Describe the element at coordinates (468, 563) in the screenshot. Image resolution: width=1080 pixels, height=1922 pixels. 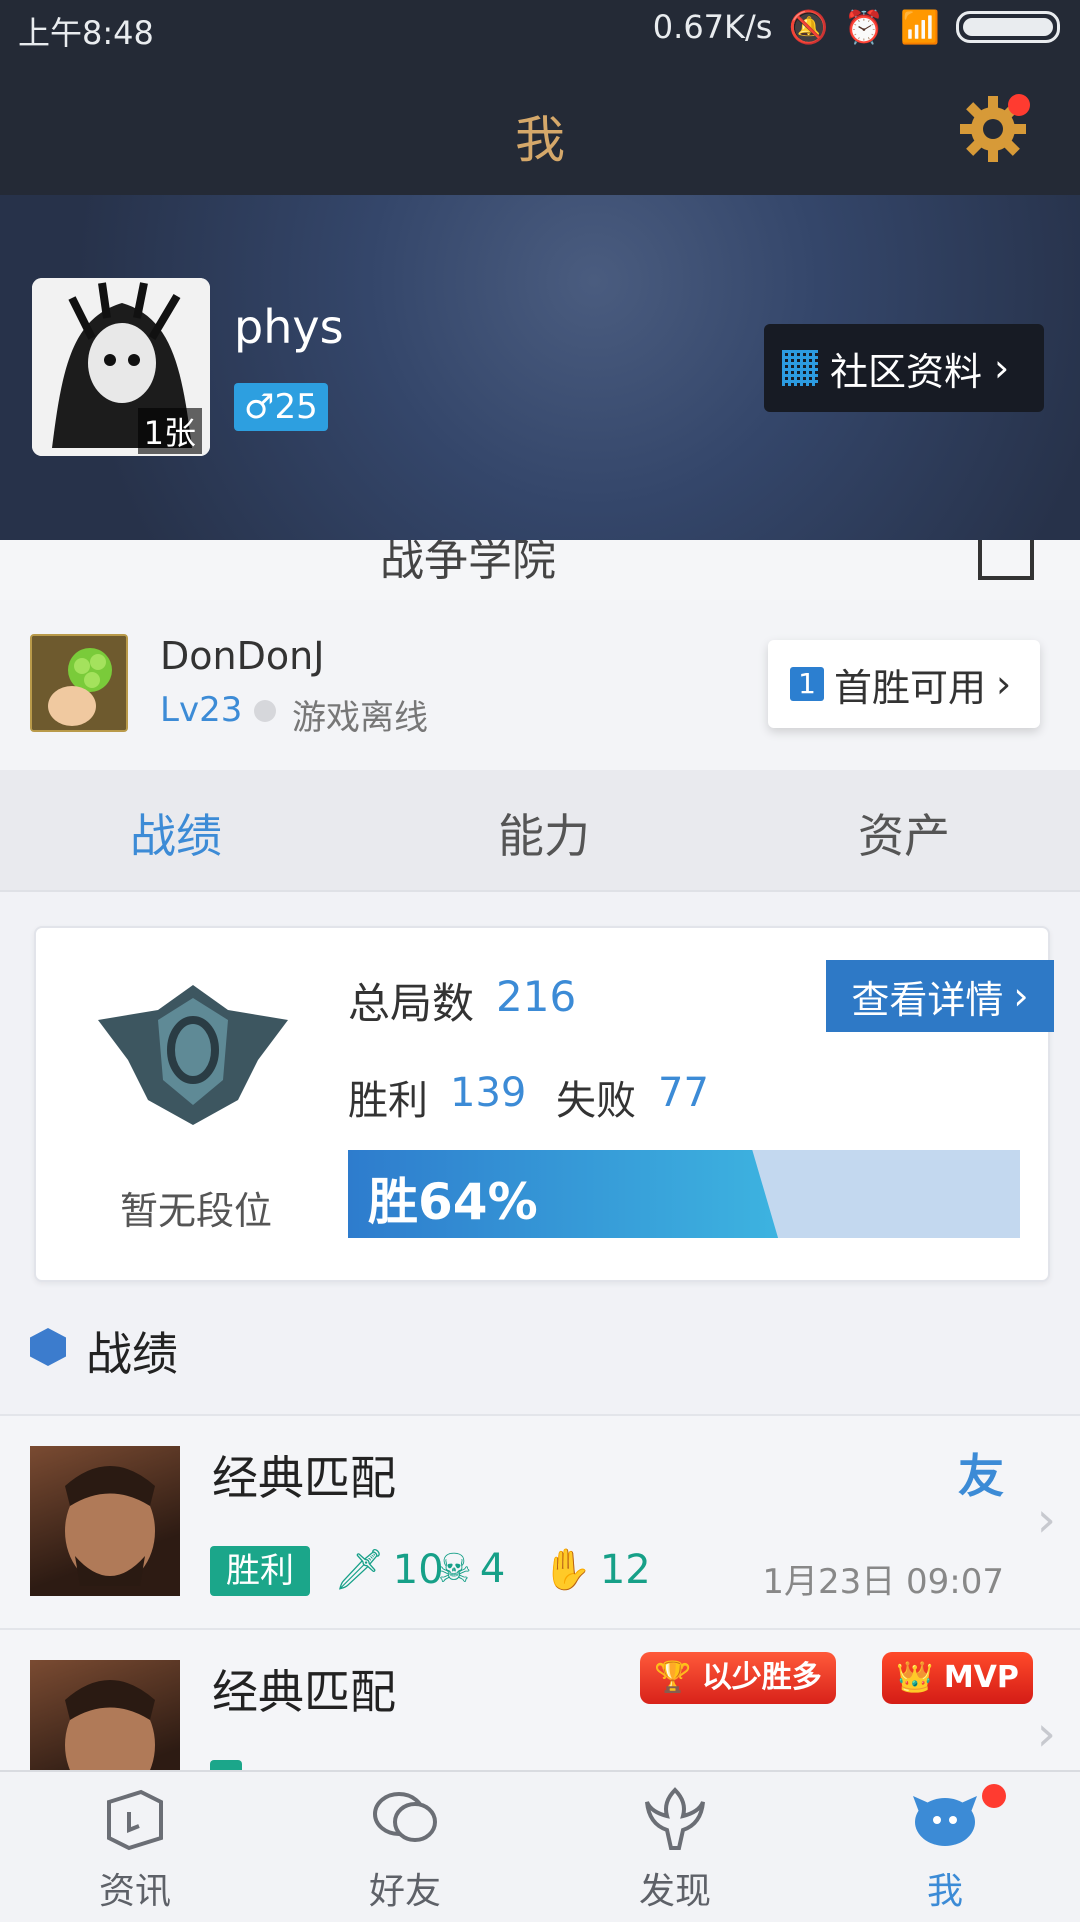
I see `server-name: 战争学院` at that location.